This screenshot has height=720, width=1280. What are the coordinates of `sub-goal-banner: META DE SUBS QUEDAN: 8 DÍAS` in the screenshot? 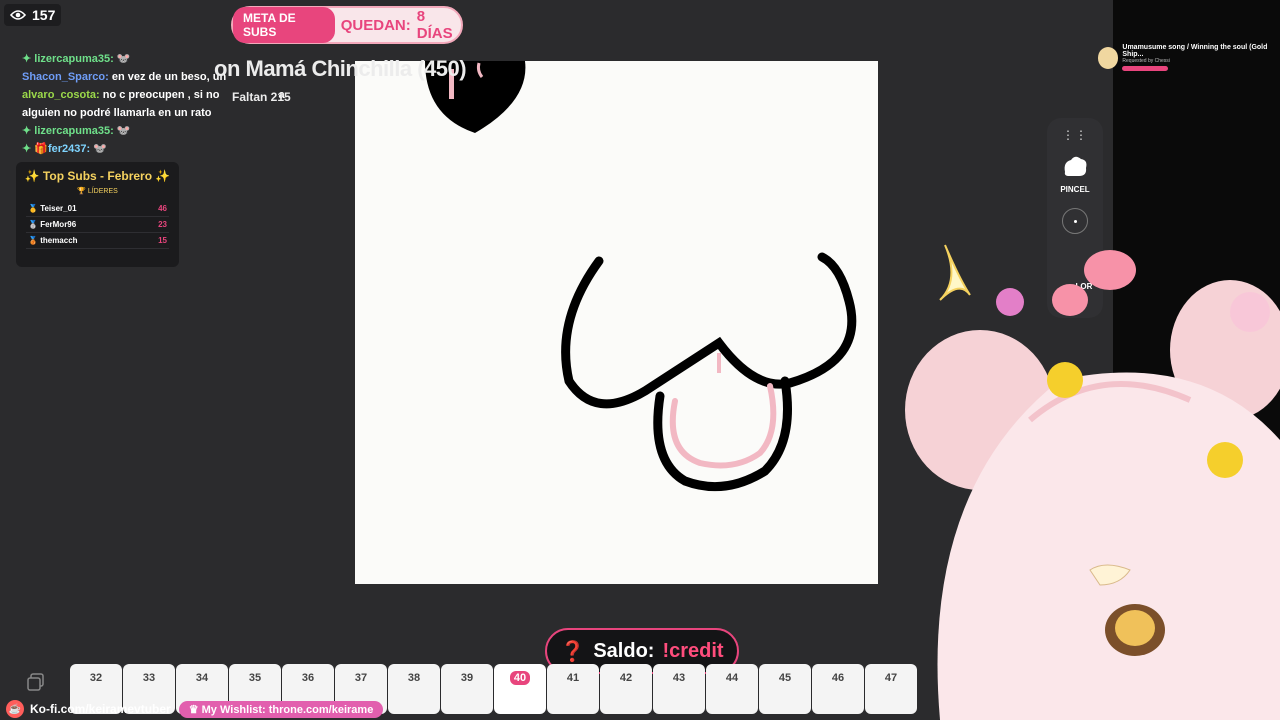 It's located at (347, 25).